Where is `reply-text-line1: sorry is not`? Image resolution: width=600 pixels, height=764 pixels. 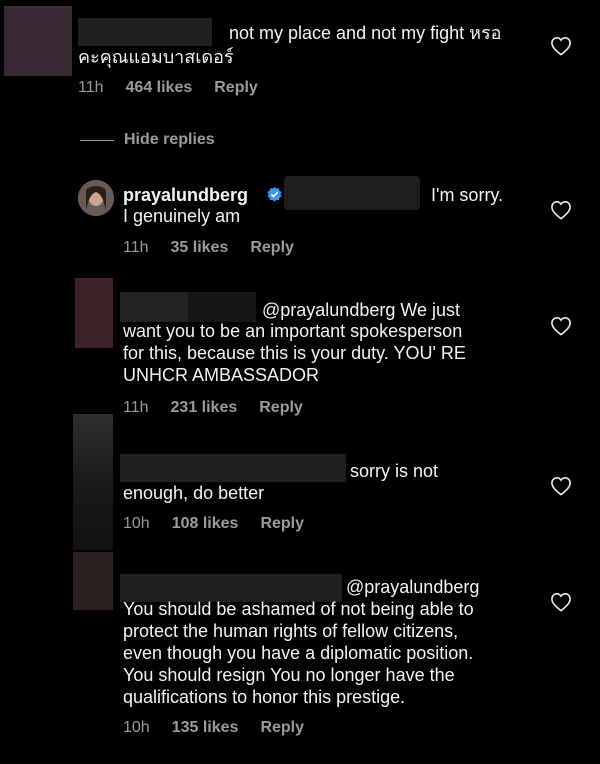
reply-text-line1: sorry is not is located at coordinates (394, 471).